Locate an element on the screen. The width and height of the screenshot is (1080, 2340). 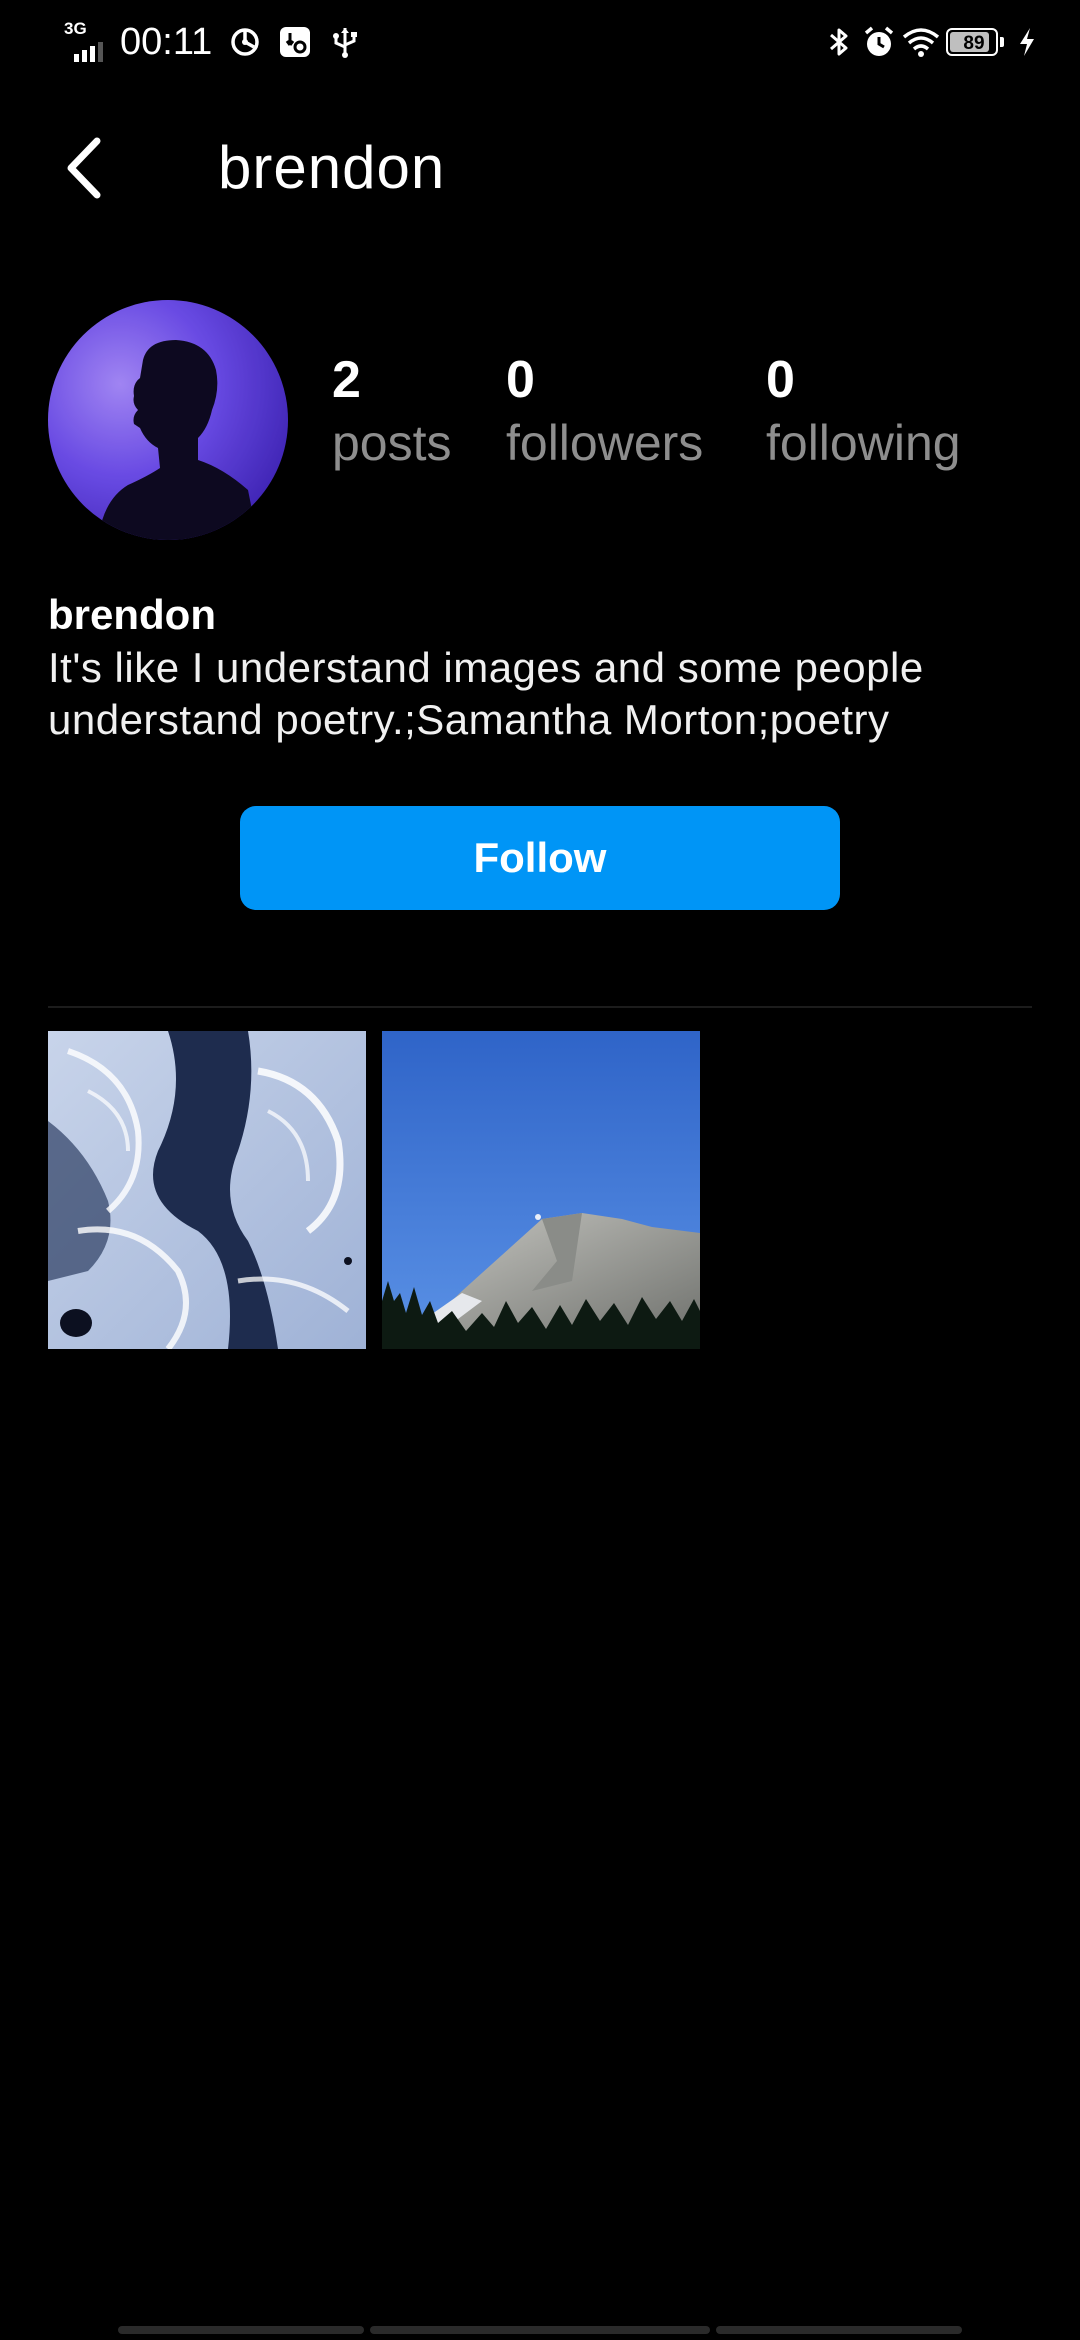
bluetooth-icon is located at coordinates (839, 42).